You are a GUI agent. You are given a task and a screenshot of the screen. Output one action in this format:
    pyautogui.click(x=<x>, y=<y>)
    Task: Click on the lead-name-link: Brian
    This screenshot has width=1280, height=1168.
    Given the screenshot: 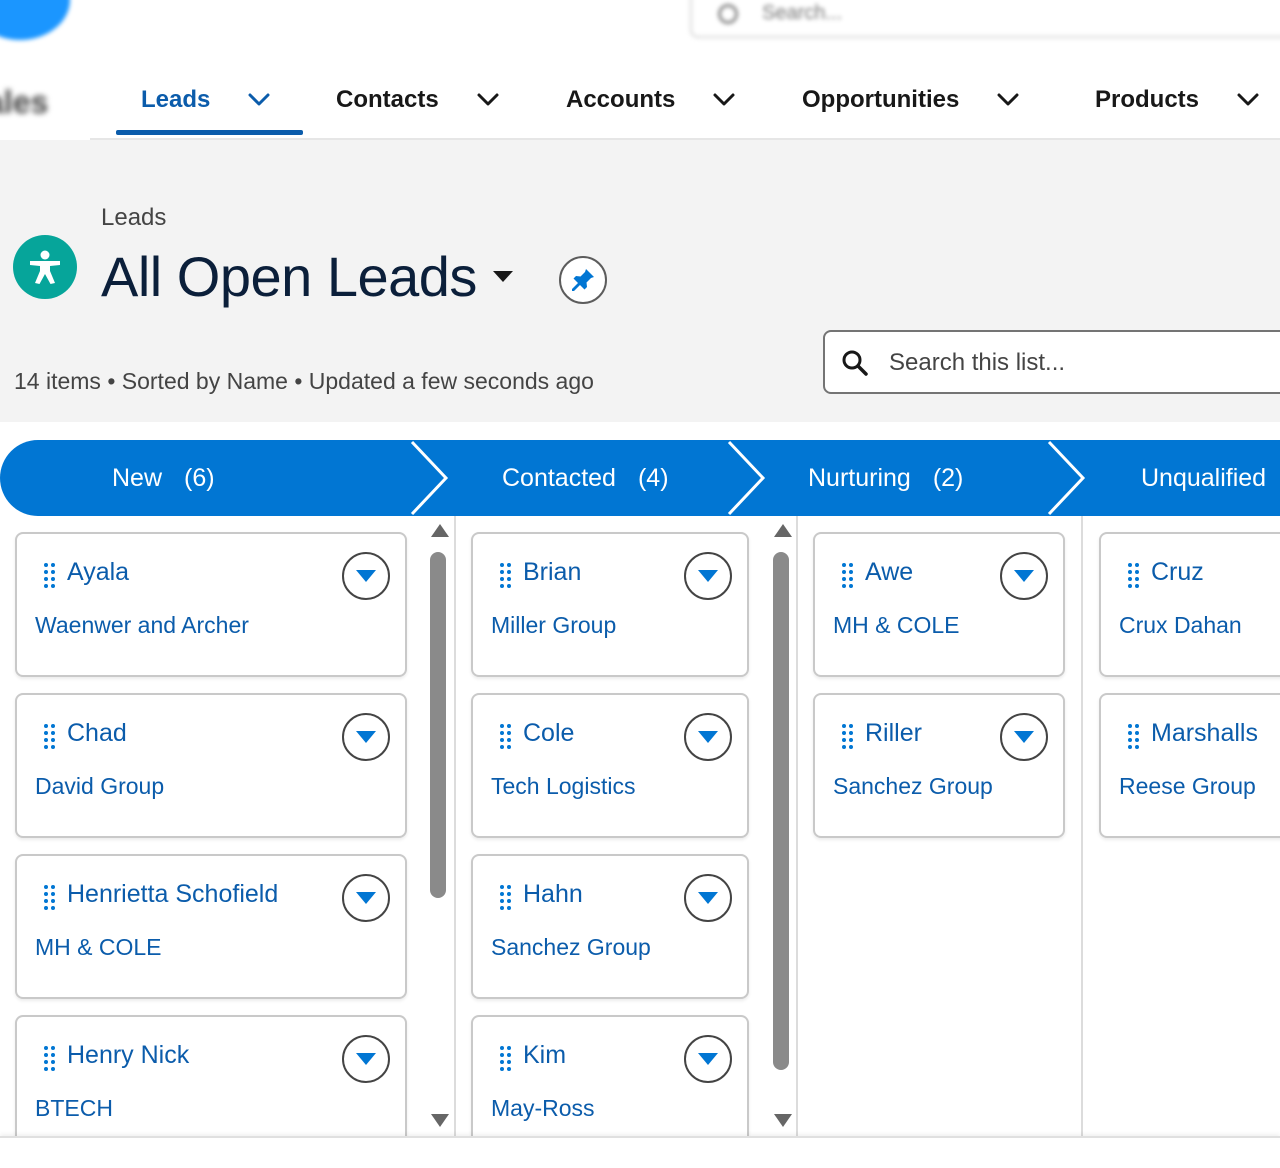 What is the action you would take?
    pyautogui.click(x=552, y=572)
    